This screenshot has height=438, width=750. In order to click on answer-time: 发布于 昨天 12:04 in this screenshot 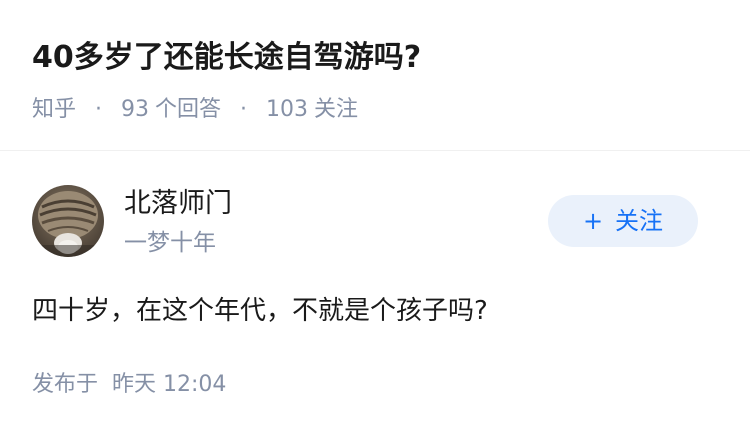, I will do `click(129, 385)`.